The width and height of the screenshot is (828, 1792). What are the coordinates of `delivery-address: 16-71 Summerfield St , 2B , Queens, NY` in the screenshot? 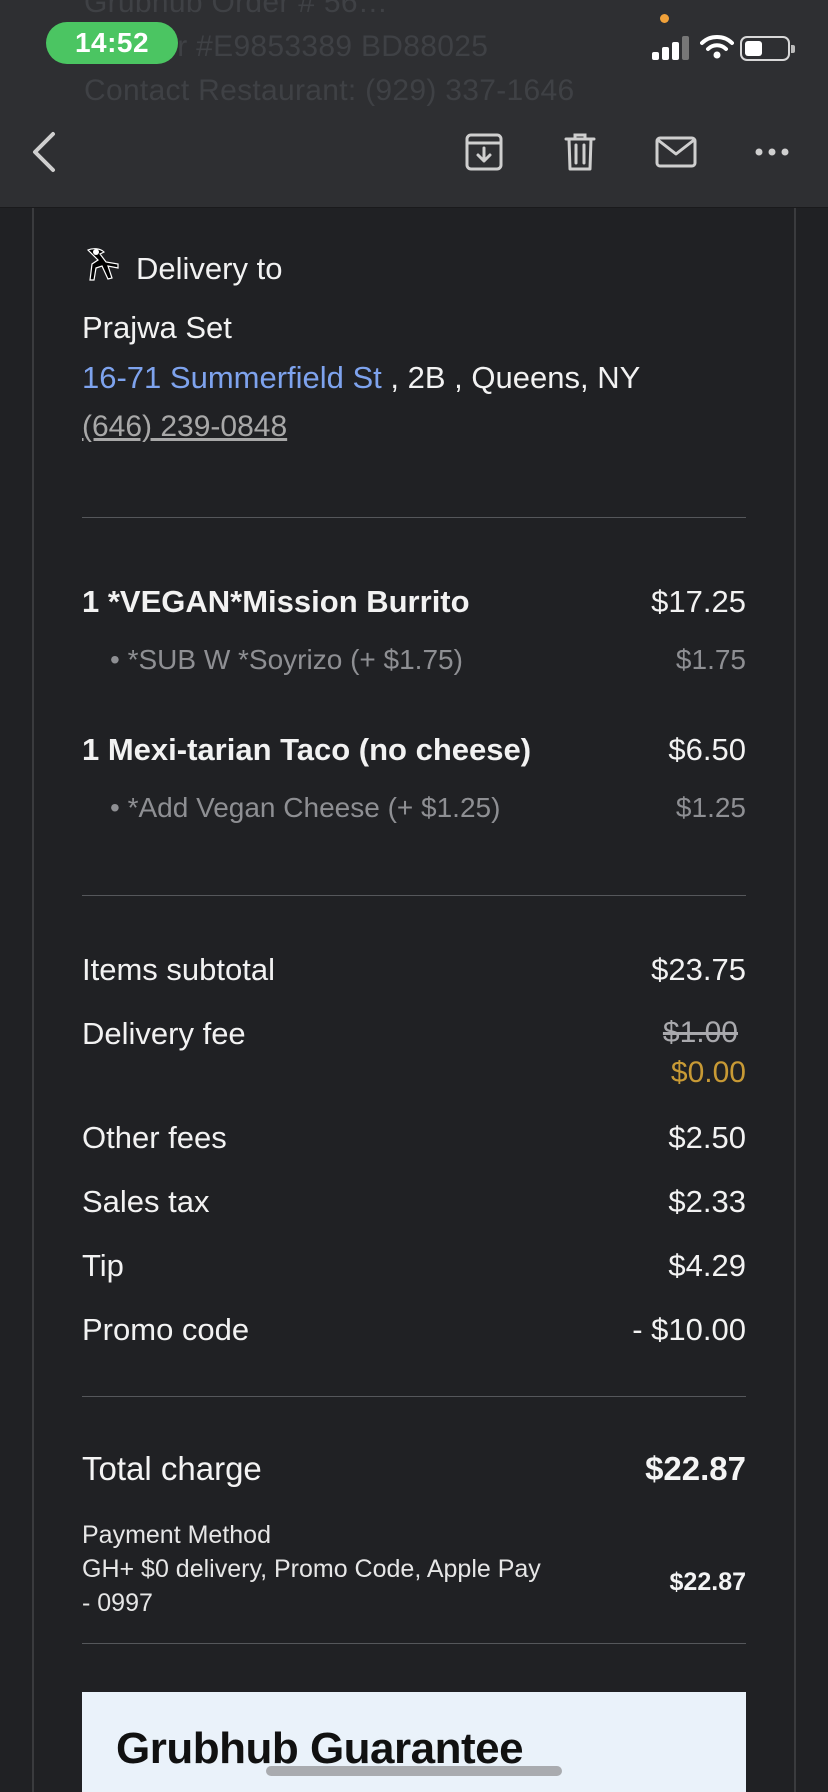 It's located at (414, 378).